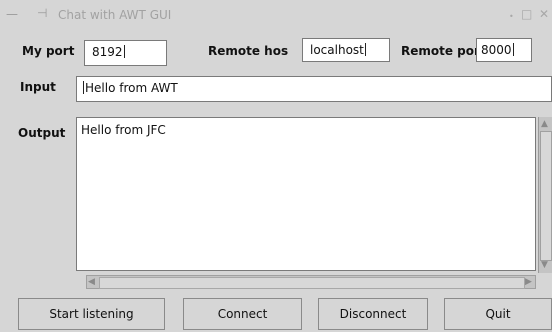  What do you see at coordinates (544, 124) in the screenshot?
I see `scroll-up-arrow-icon: ▲` at bounding box center [544, 124].